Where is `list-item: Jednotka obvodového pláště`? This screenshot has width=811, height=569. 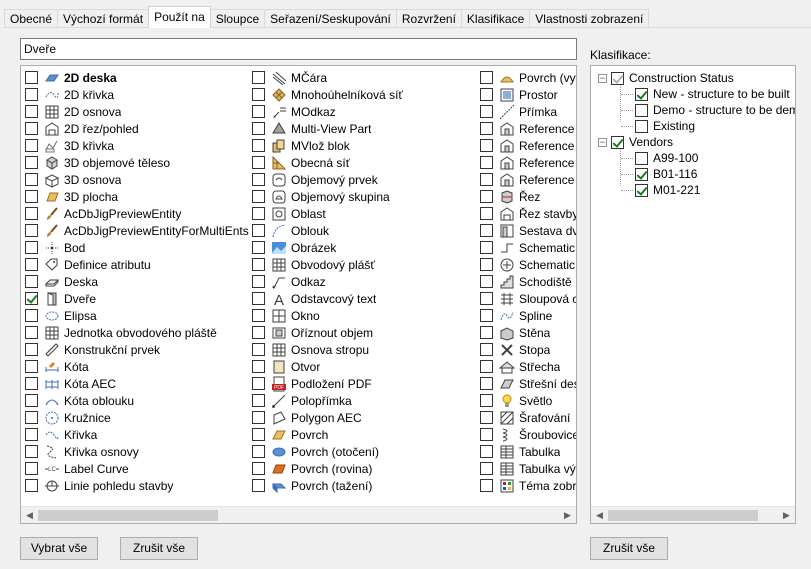 list-item: Jednotka obvodového pláště is located at coordinates (138, 332).